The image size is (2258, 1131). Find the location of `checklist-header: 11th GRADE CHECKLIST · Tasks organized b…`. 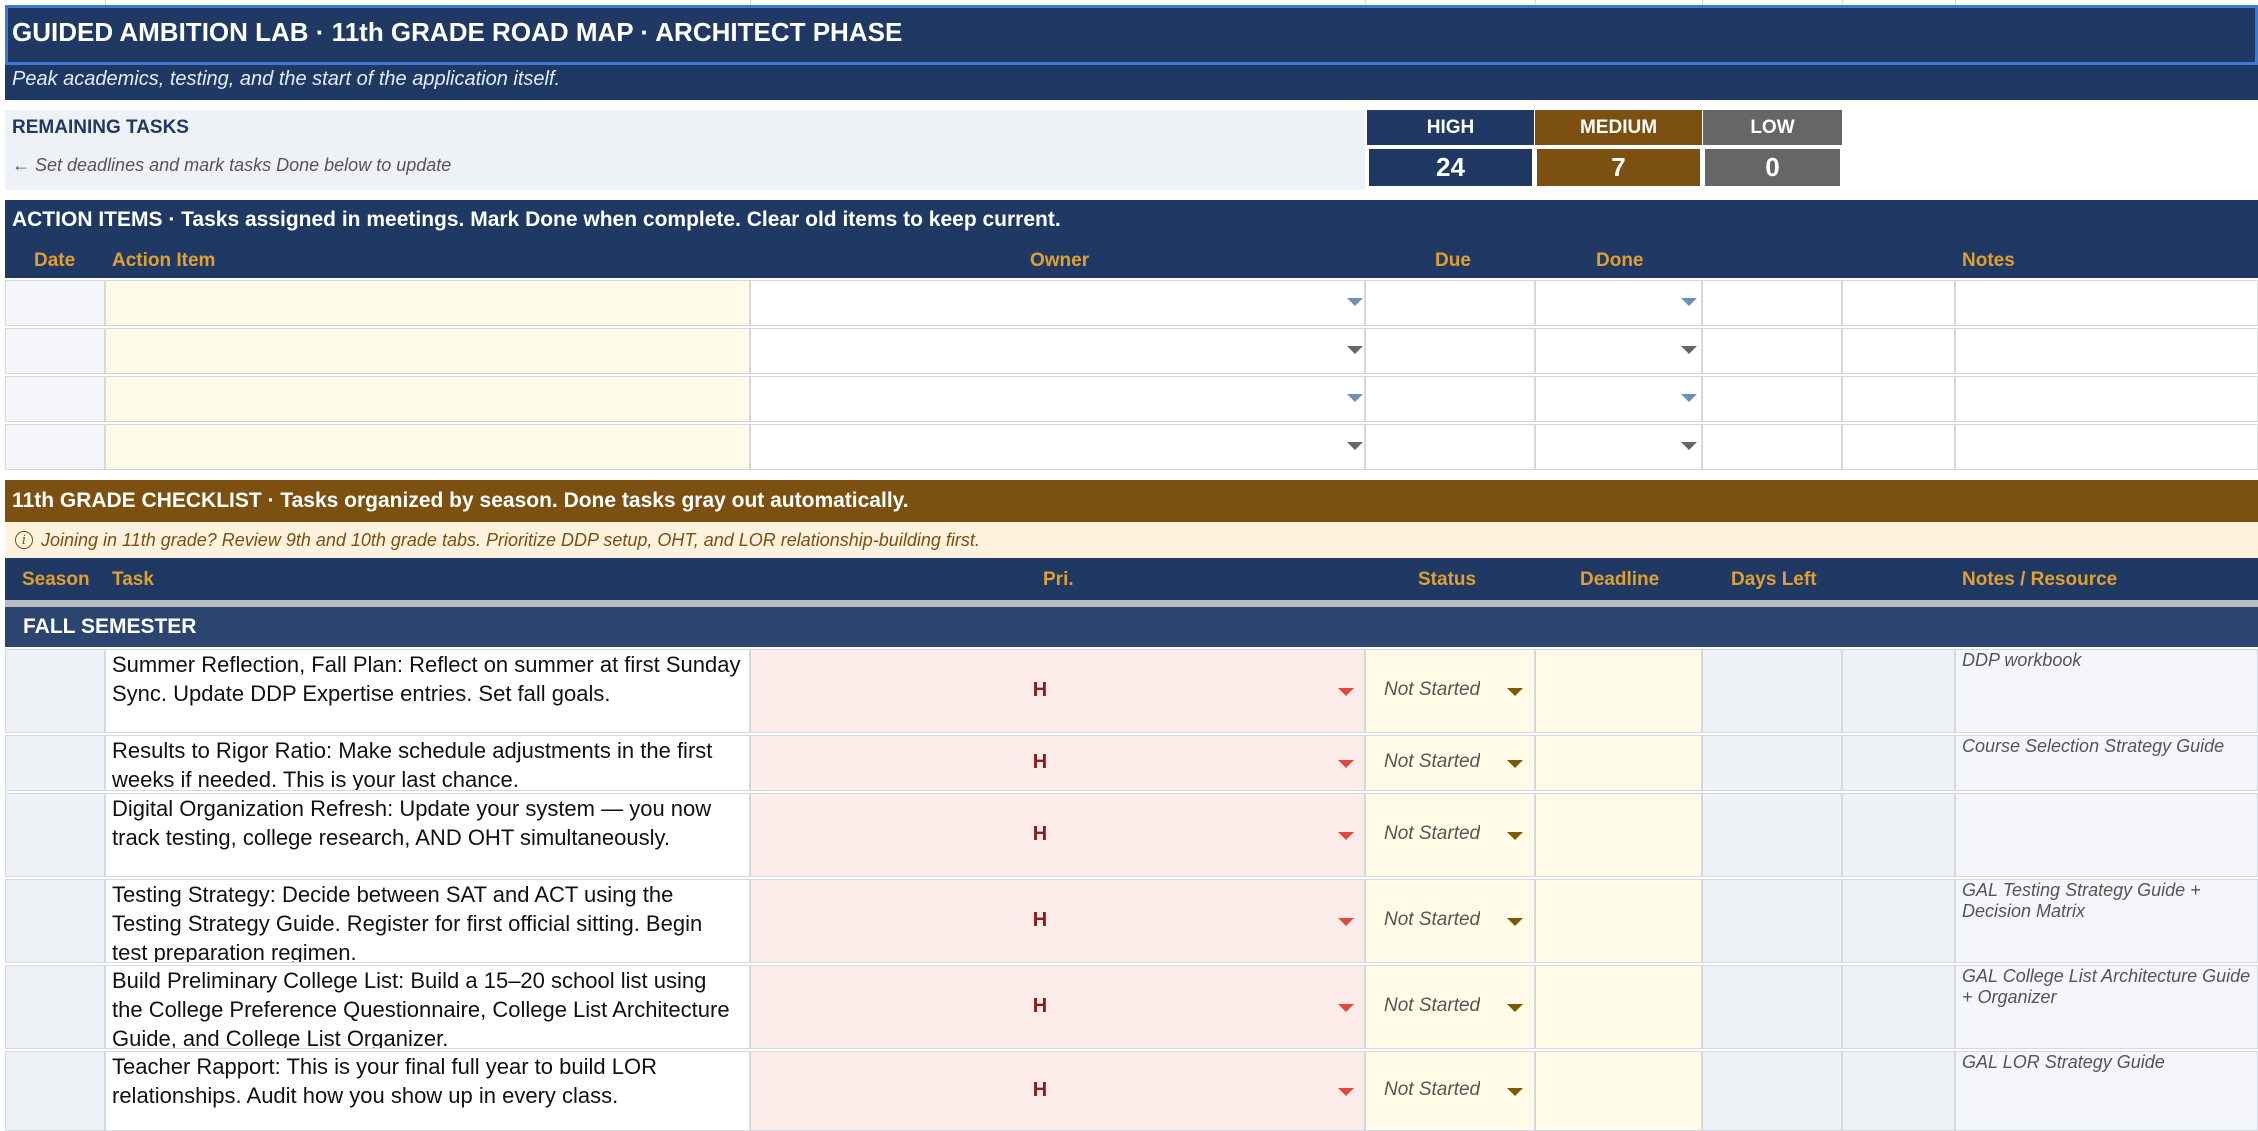

checklist-header: 11th GRADE CHECKLIST · Tasks organized b… is located at coordinates (1131, 501).